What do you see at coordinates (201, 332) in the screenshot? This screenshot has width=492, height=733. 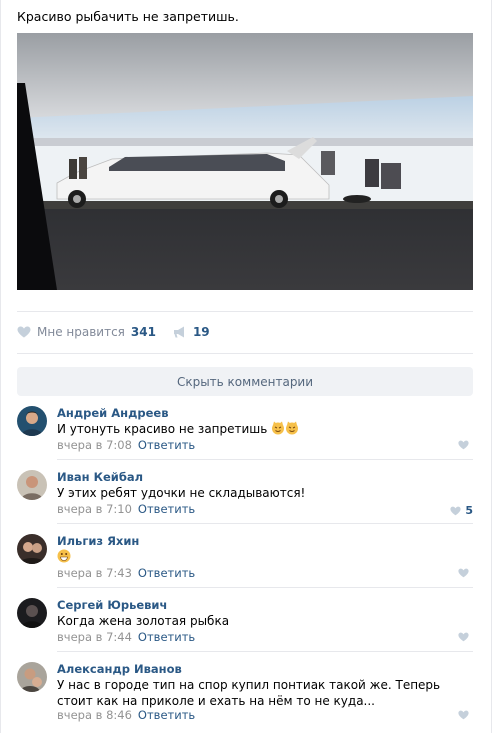 I see `share-count: 19` at bounding box center [201, 332].